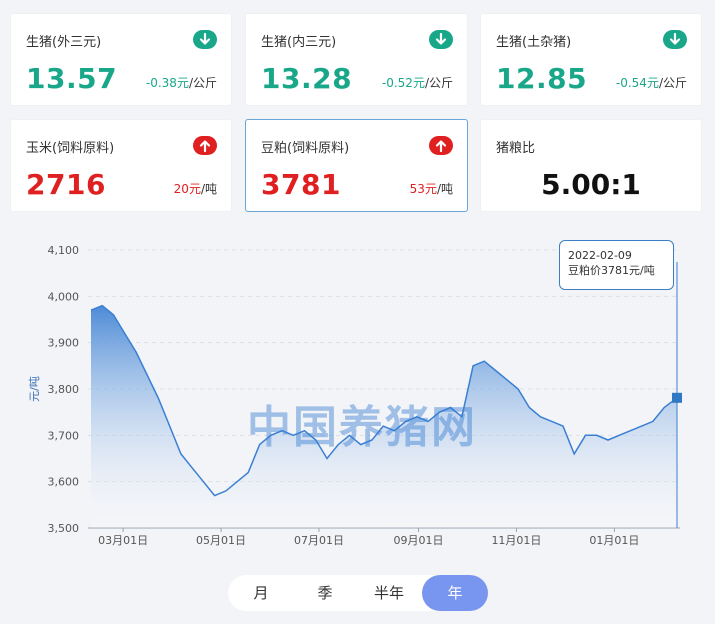 The image size is (715, 624). Describe the element at coordinates (516, 540) in the screenshot. I see `x-tick-label: 11月01日` at that location.